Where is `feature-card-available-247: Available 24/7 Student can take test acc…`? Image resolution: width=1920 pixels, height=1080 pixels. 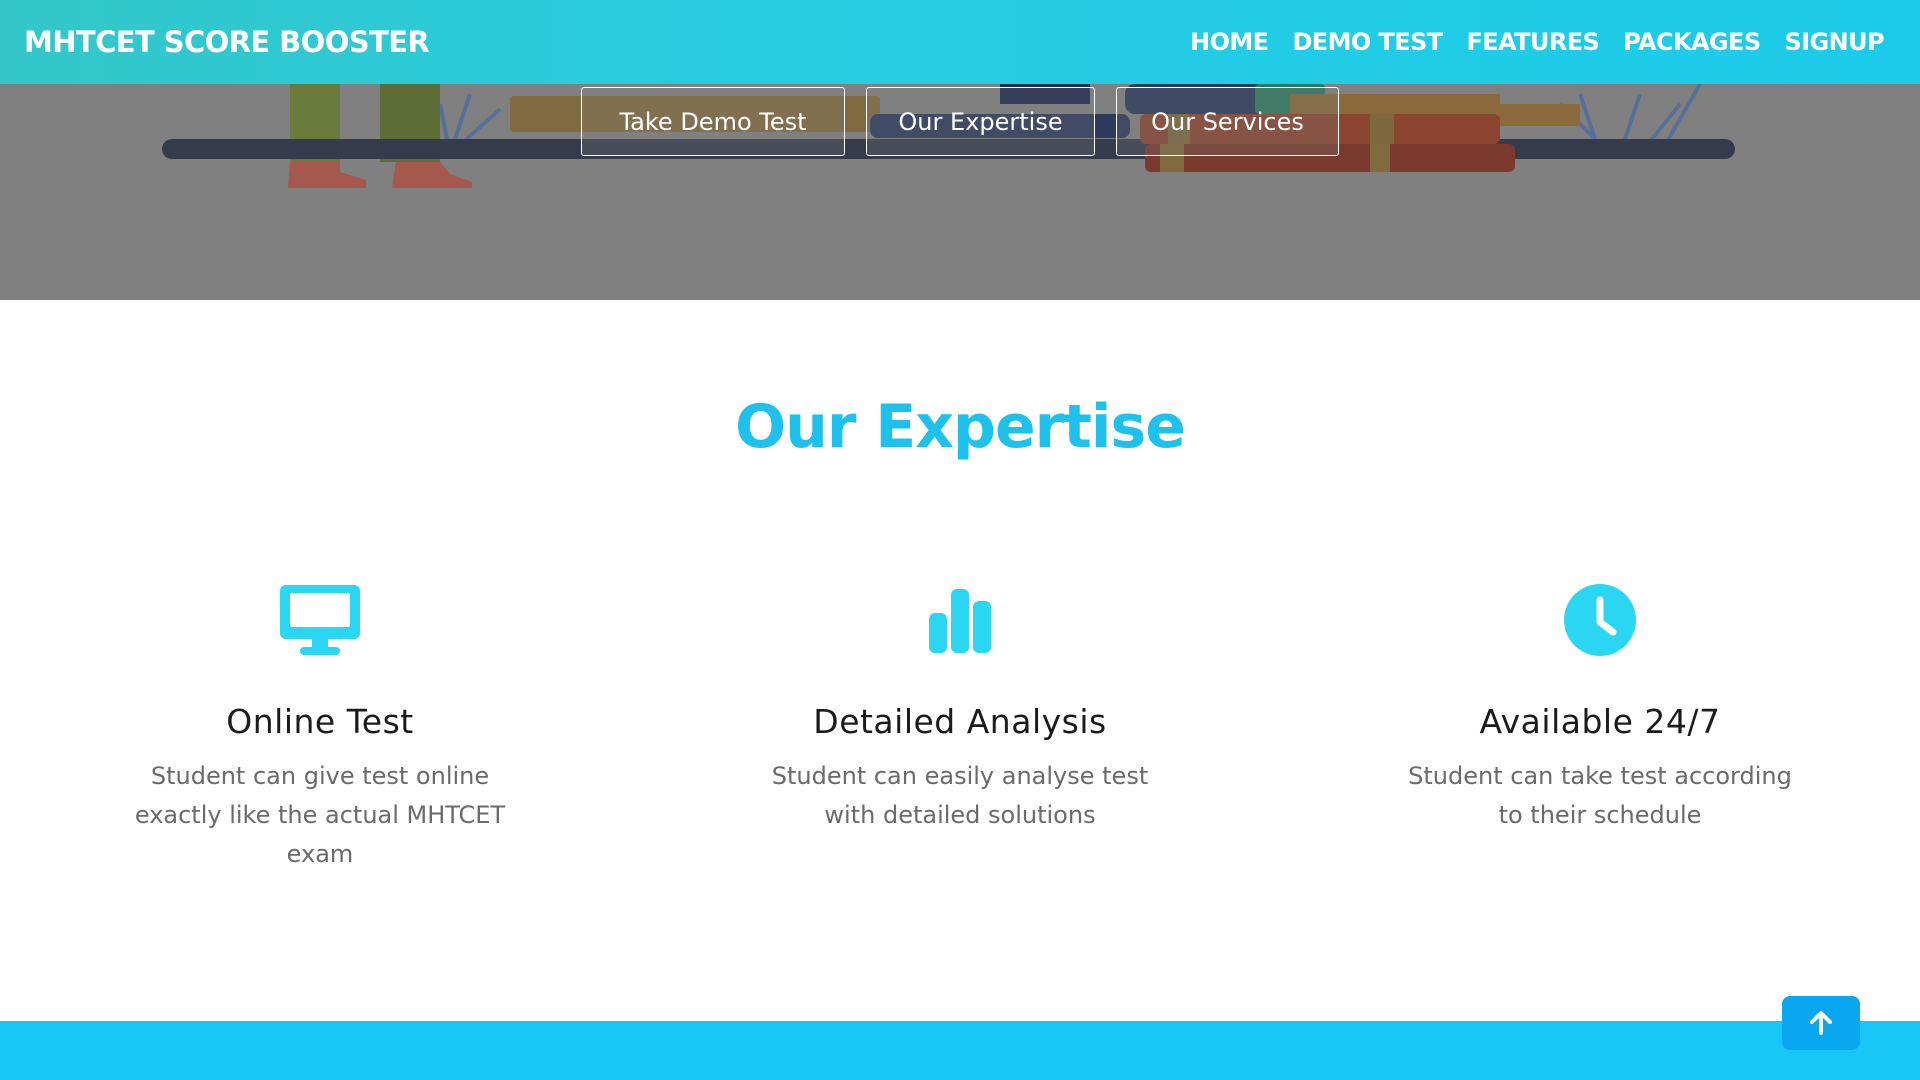 feature-card-available-247: Available 24/7 Student can take test acc… is located at coordinates (1600, 707).